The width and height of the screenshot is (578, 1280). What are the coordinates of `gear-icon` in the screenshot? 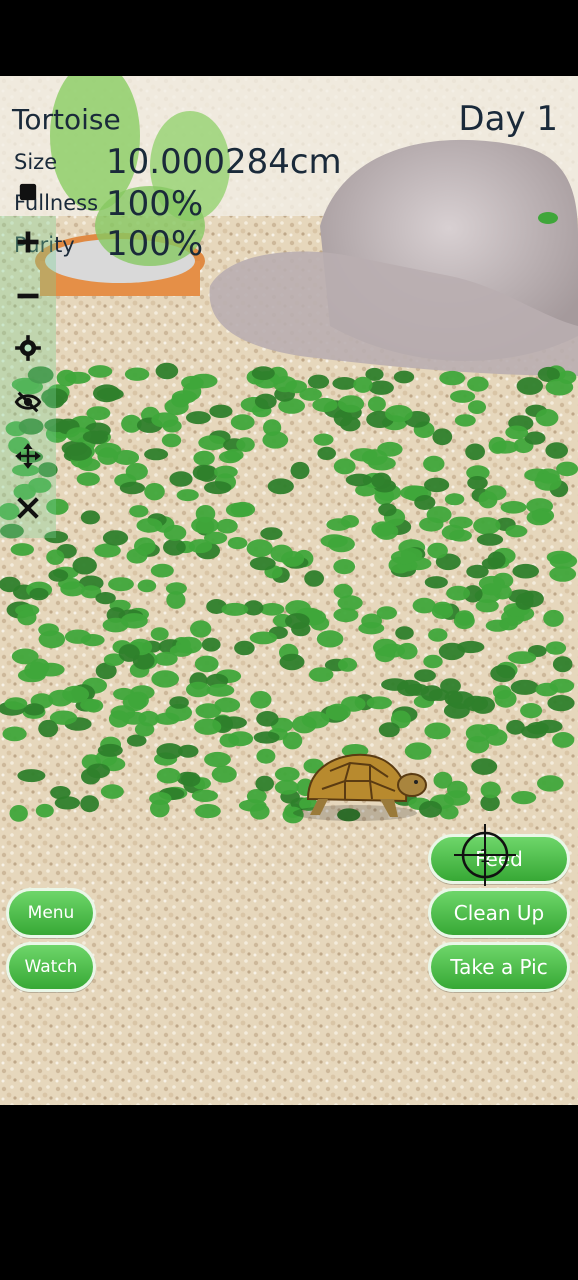 It's located at (28, 348).